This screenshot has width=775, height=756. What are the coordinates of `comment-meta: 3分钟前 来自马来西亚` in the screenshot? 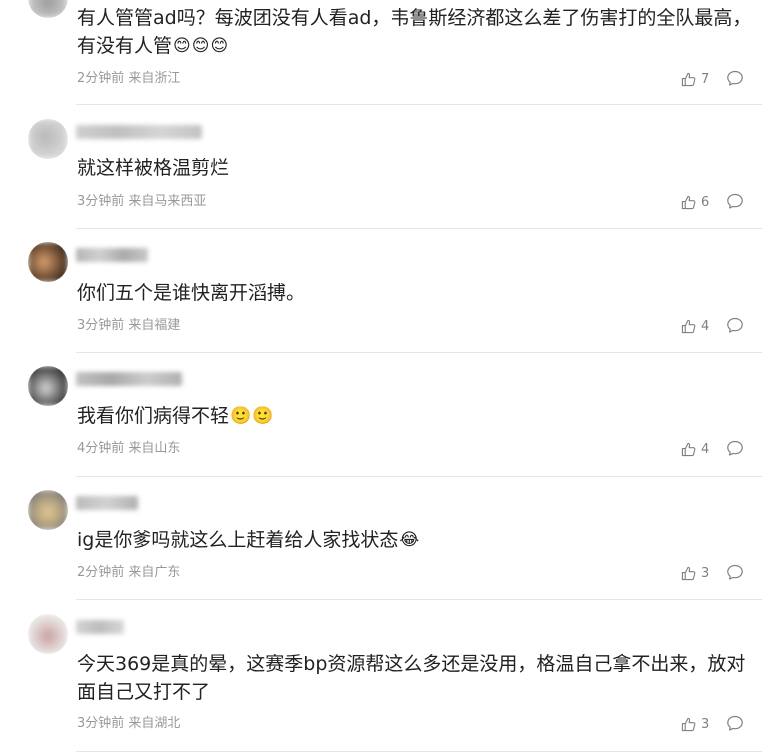 It's located at (141, 202).